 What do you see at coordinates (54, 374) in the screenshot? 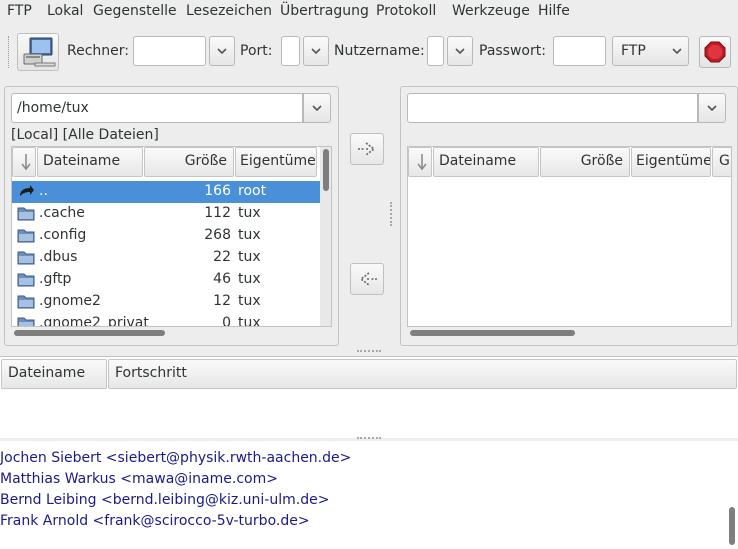
I see `queue-col-name: Dateiname` at bounding box center [54, 374].